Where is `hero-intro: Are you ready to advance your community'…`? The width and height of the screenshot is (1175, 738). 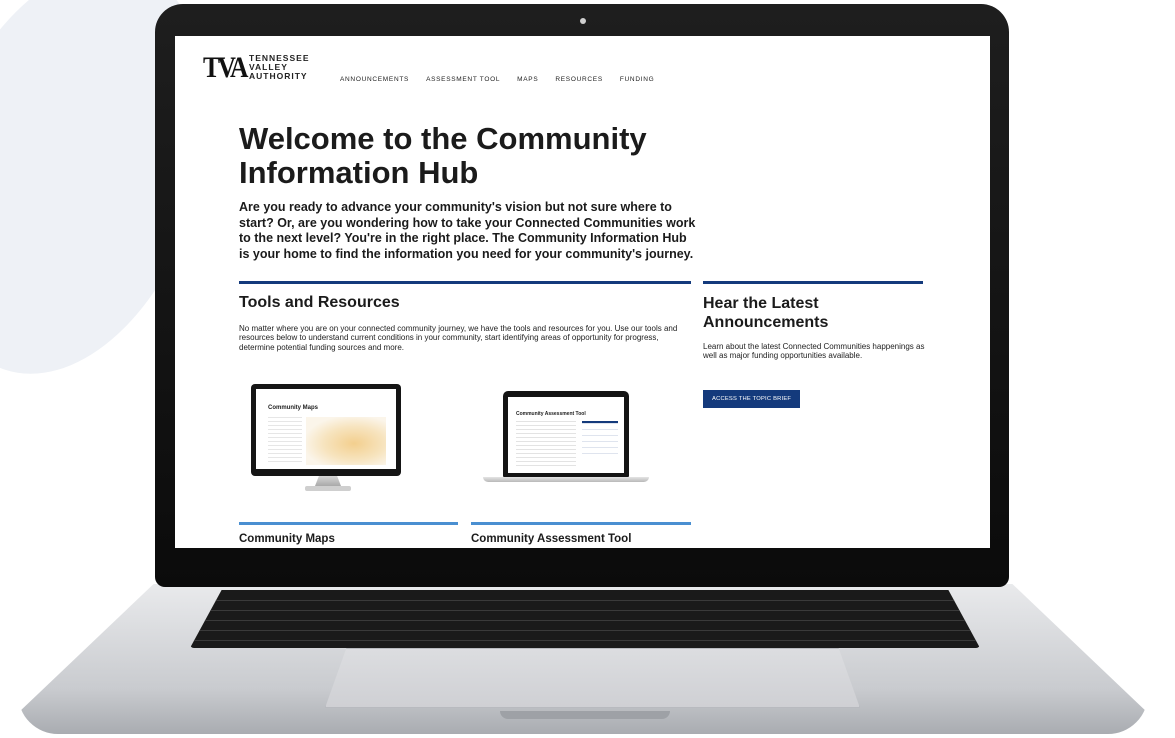
hero-intro: Are you ready to advance your community'… is located at coordinates (467, 231).